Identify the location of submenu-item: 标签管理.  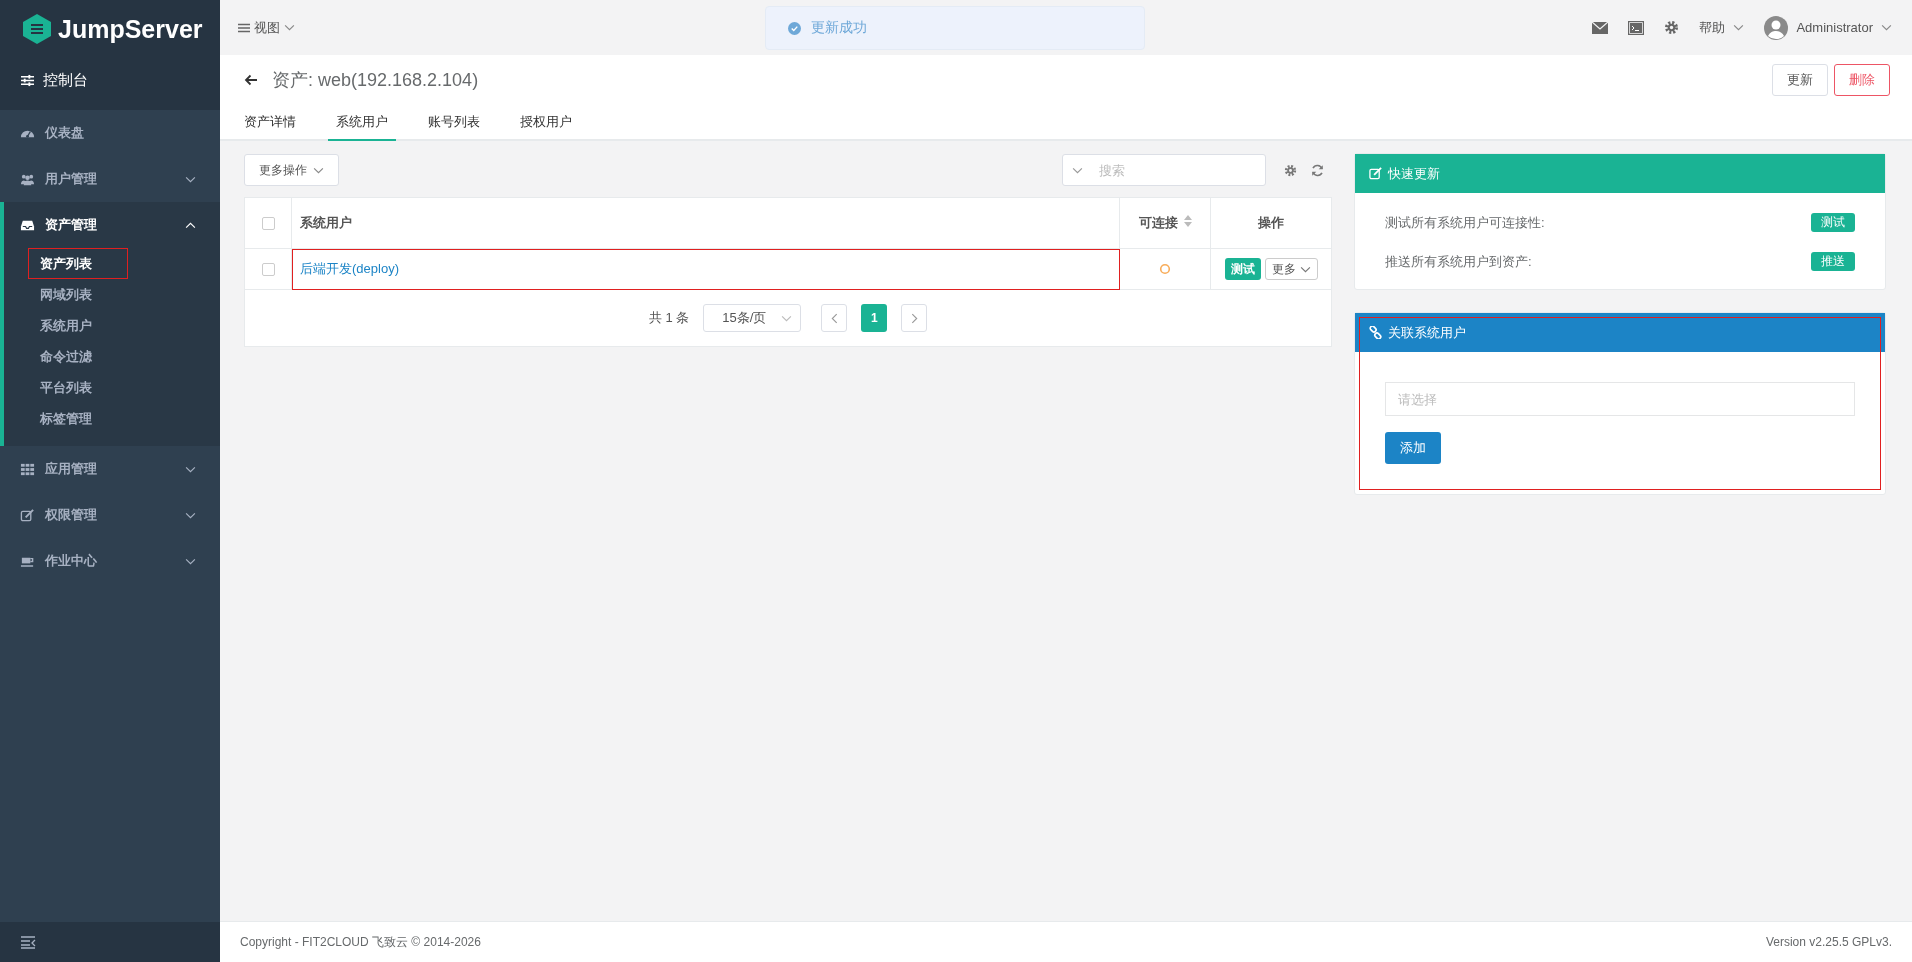
(78, 418).